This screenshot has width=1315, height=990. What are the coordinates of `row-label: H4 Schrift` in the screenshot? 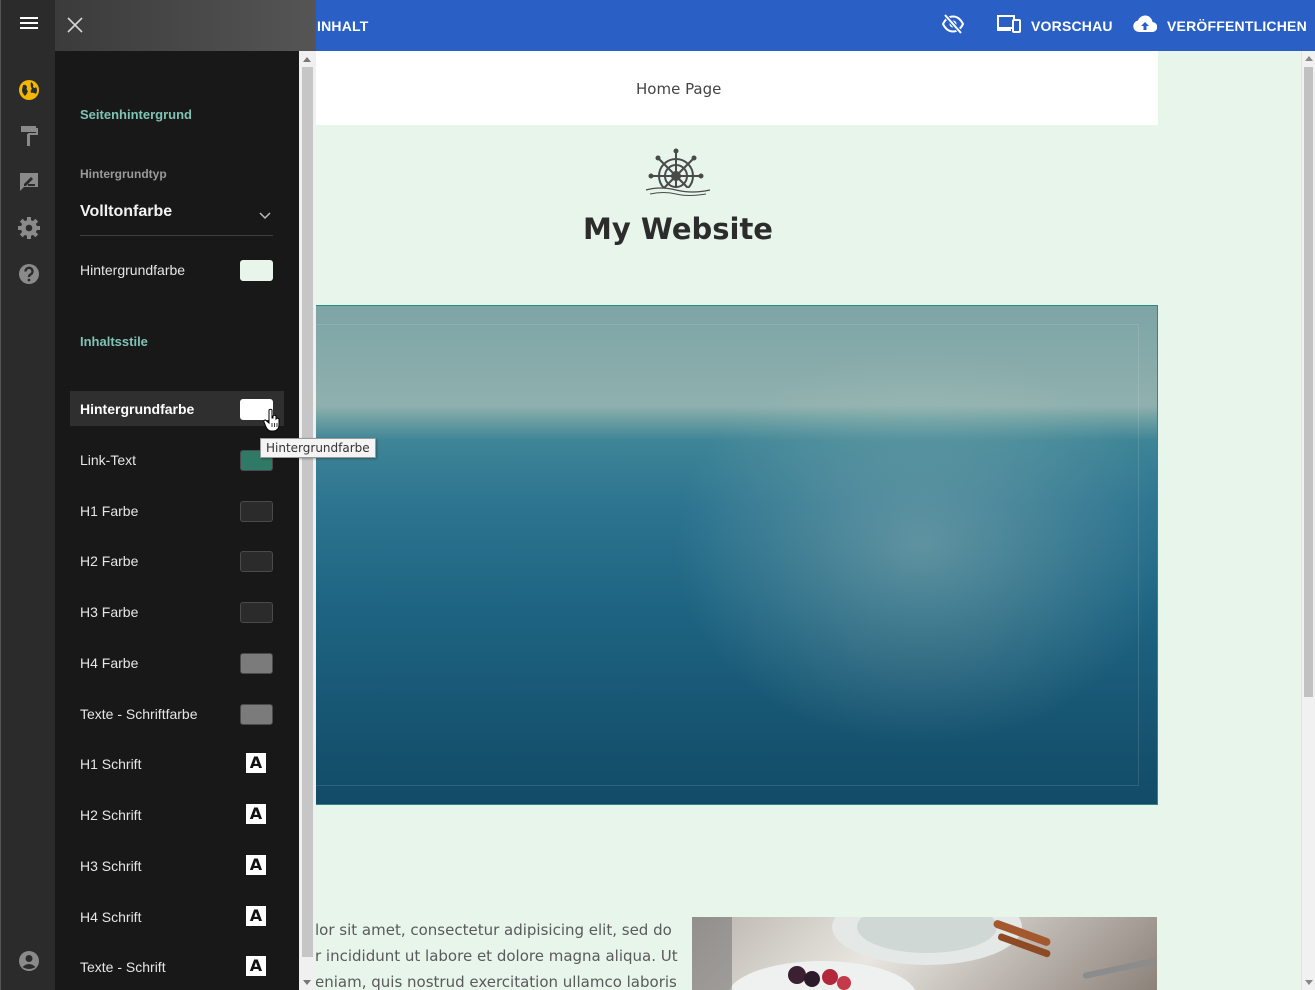 It's located at (111, 917).